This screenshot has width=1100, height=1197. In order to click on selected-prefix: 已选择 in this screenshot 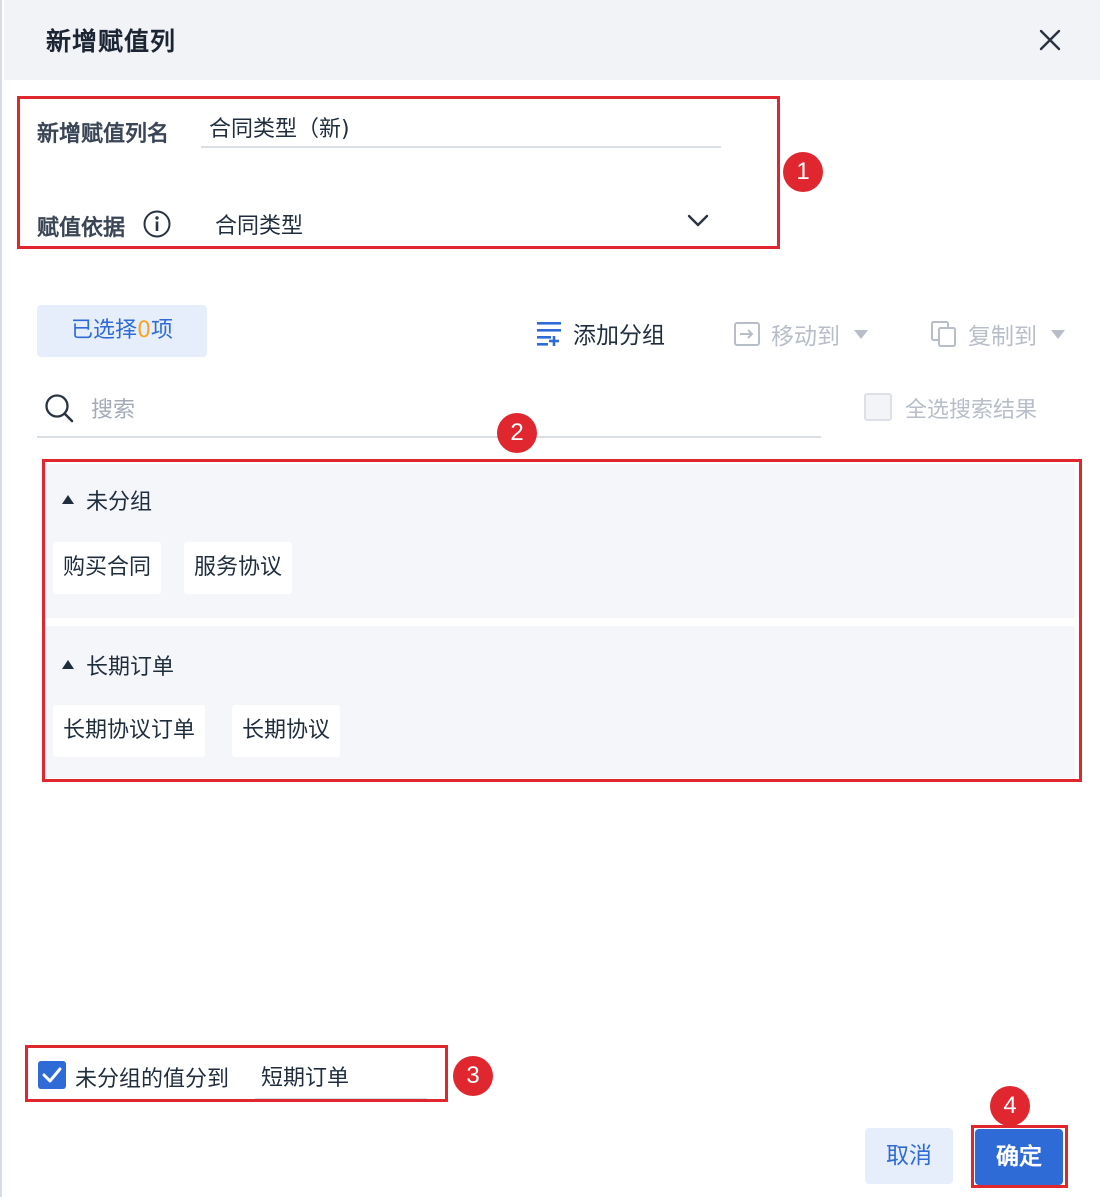, I will do `click(103, 330)`.